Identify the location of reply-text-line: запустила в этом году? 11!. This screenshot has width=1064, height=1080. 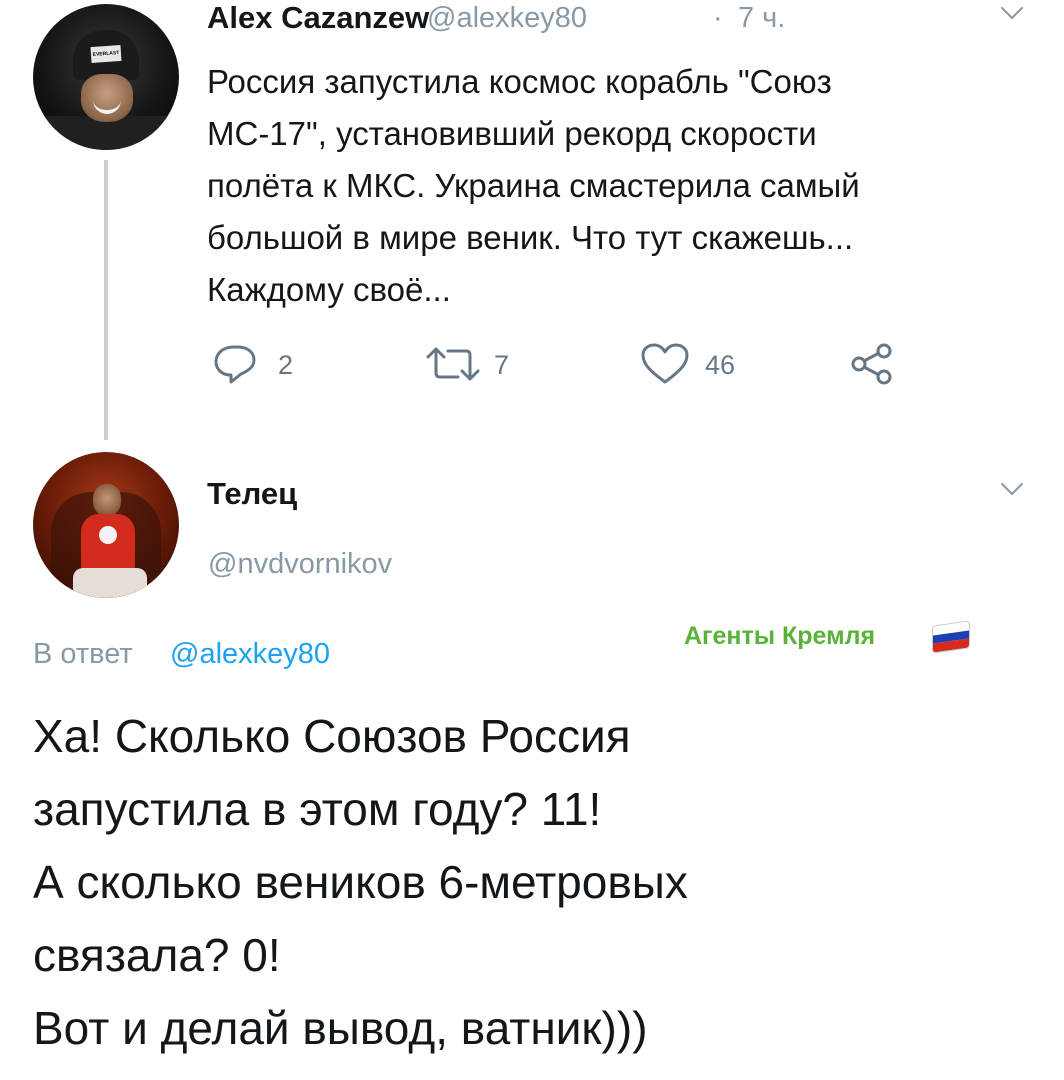
(317, 809).